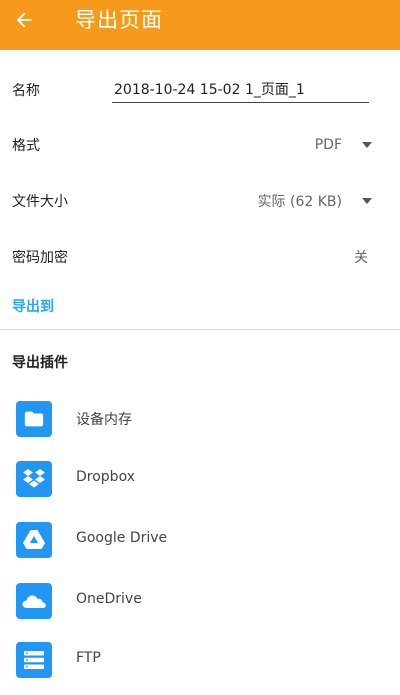 The width and height of the screenshot is (400, 695). What do you see at coordinates (34, 601) in the screenshot?
I see `onedrive-icon` at bounding box center [34, 601].